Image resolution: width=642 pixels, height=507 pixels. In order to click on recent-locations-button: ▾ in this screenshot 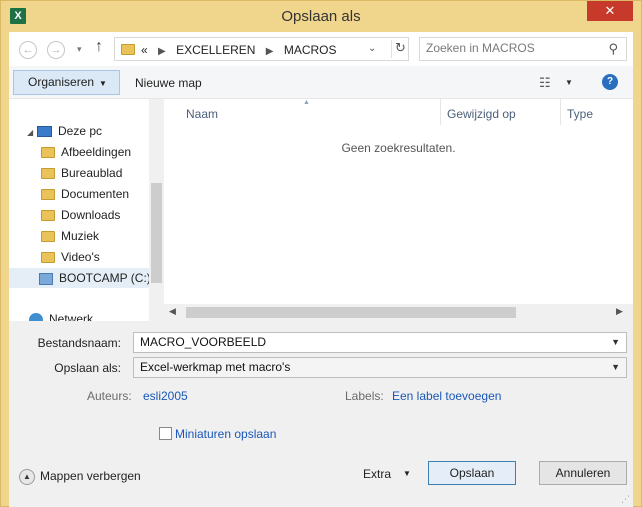, I will do `click(79, 49)`.